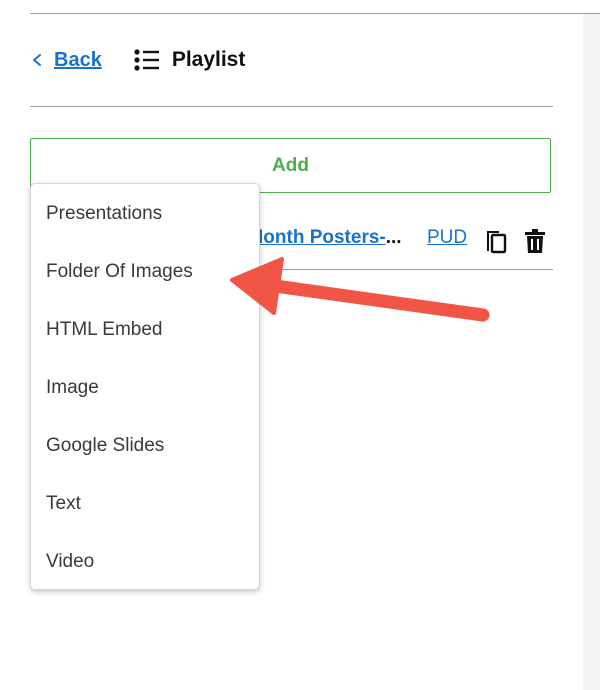  What do you see at coordinates (208, 59) in the screenshot?
I see `page-title: Playlist` at bounding box center [208, 59].